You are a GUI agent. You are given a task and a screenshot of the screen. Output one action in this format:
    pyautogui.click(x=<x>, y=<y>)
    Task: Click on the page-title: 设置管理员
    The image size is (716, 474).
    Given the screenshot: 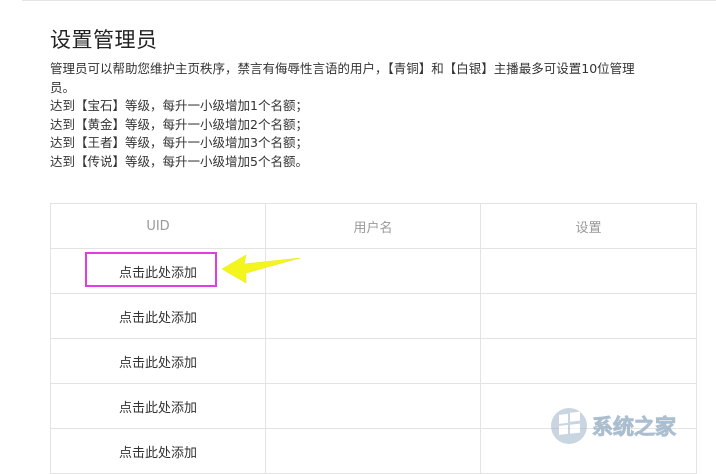 What is the action you would take?
    pyautogui.click(x=104, y=40)
    